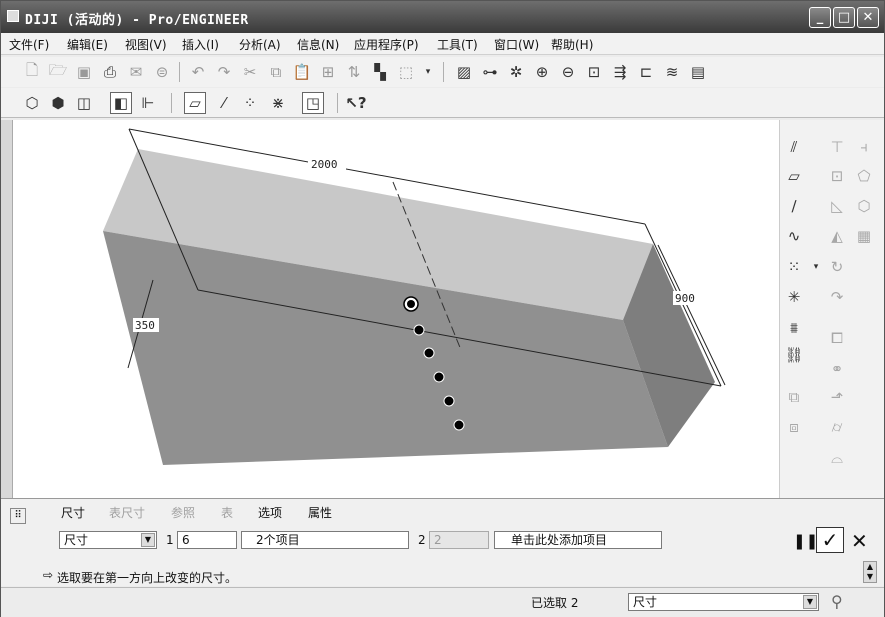 This screenshot has height=617, width=885. What do you see at coordinates (646, 72) in the screenshot?
I see `saved-views-icon: ⊏` at bounding box center [646, 72].